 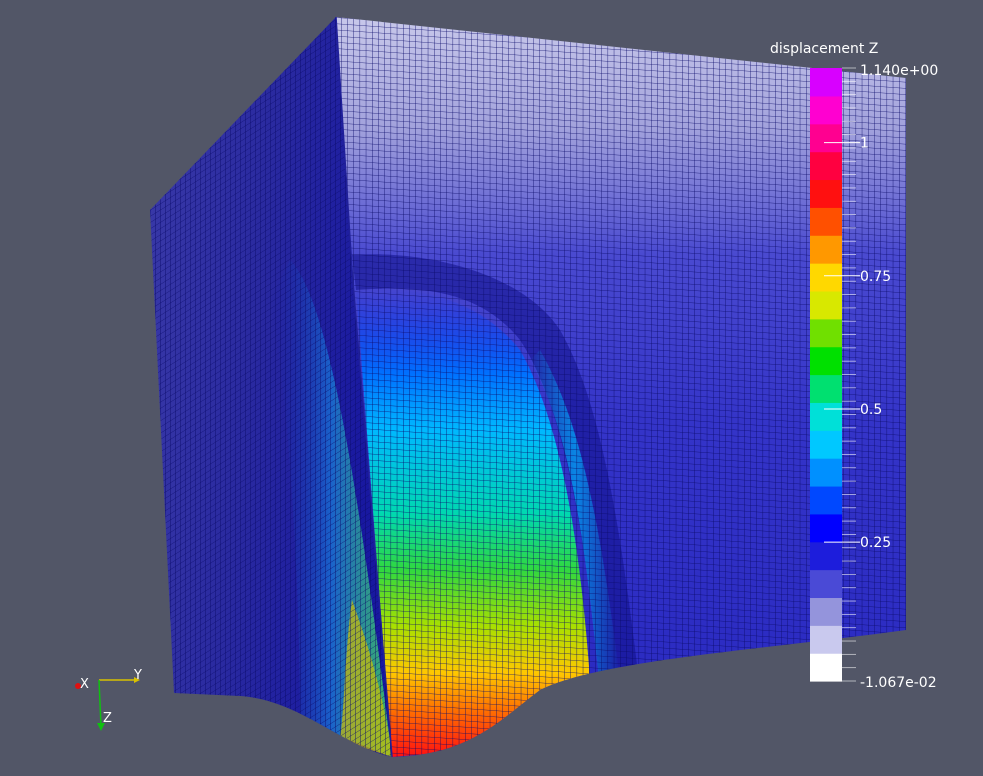 What do you see at coordinates (875, 277) in the screenshot?
I see `colorbar-tick-label: 0.75` at bounding box center [875, 277].